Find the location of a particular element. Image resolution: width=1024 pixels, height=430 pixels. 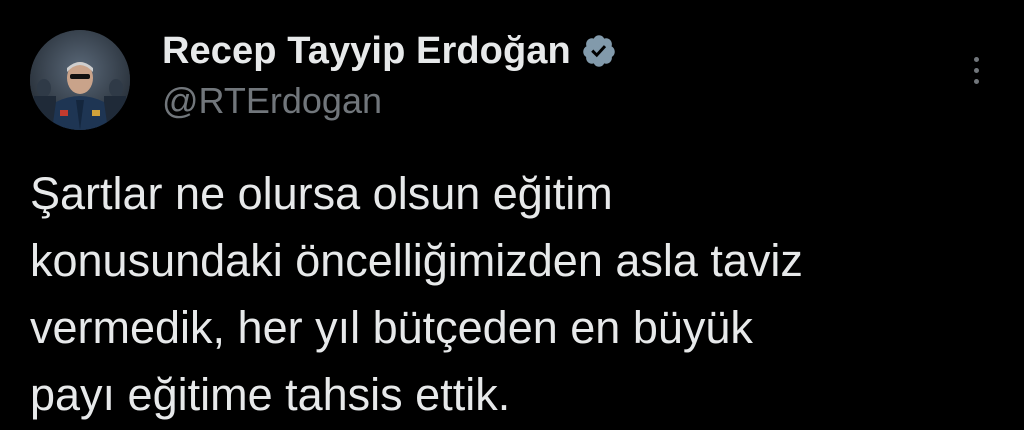

tweet-text-line: payı eğitime tahsis ettik. is located at coordinates (270, 394).